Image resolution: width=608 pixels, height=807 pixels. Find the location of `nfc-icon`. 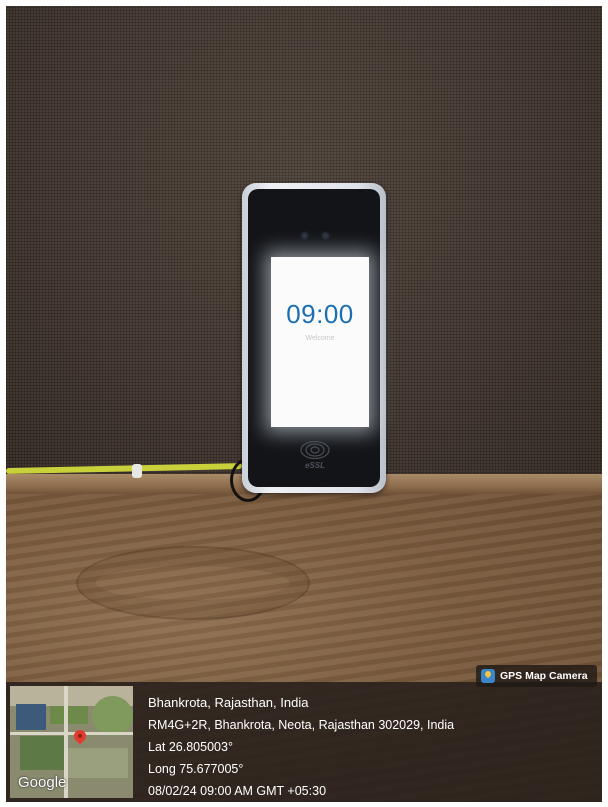

nfc-icon is located at coordinates (315, 450).